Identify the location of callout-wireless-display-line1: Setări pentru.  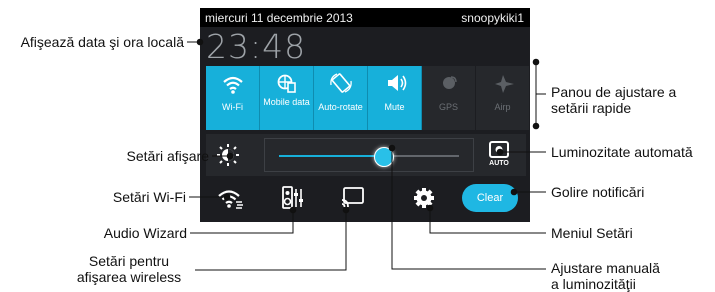
(129, 261).